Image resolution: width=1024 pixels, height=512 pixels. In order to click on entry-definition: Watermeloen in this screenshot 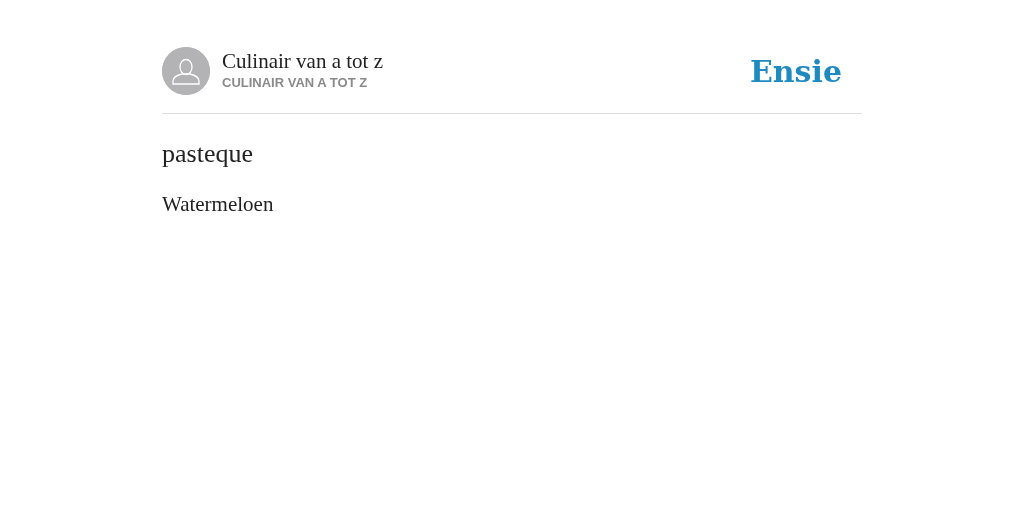, I will do `click(218, 205)`.